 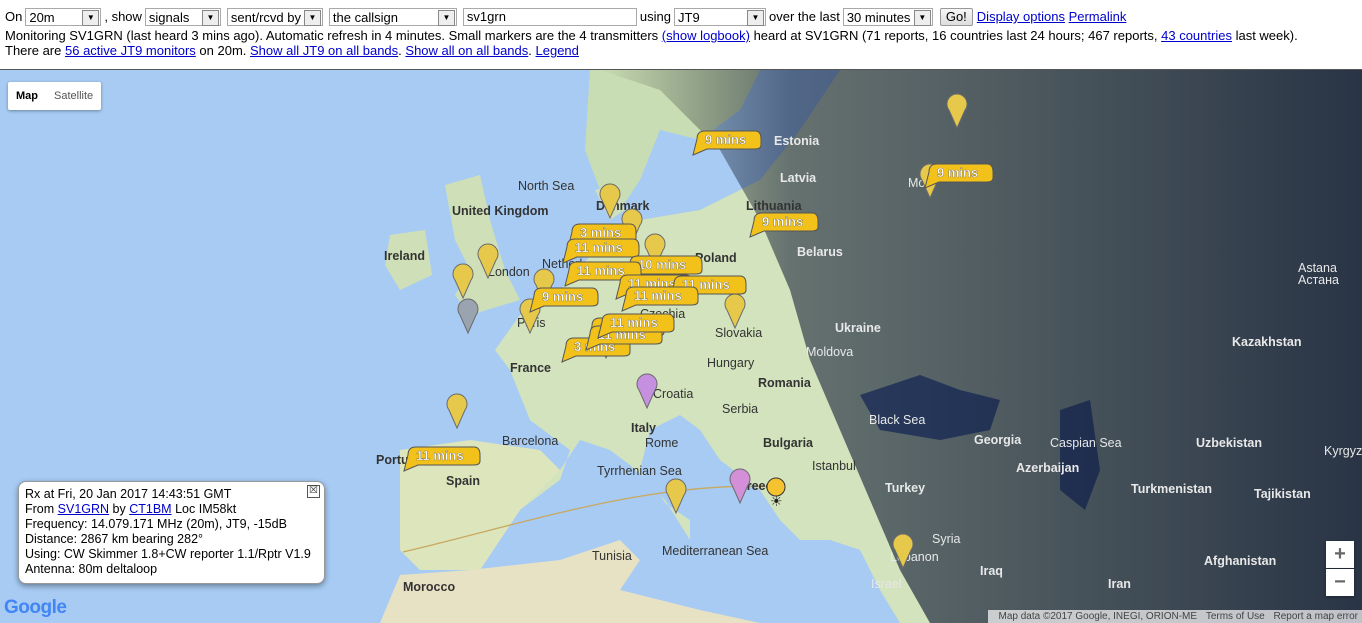 I want to click on period-value: 30 minutes, so click(x=878, y=17).